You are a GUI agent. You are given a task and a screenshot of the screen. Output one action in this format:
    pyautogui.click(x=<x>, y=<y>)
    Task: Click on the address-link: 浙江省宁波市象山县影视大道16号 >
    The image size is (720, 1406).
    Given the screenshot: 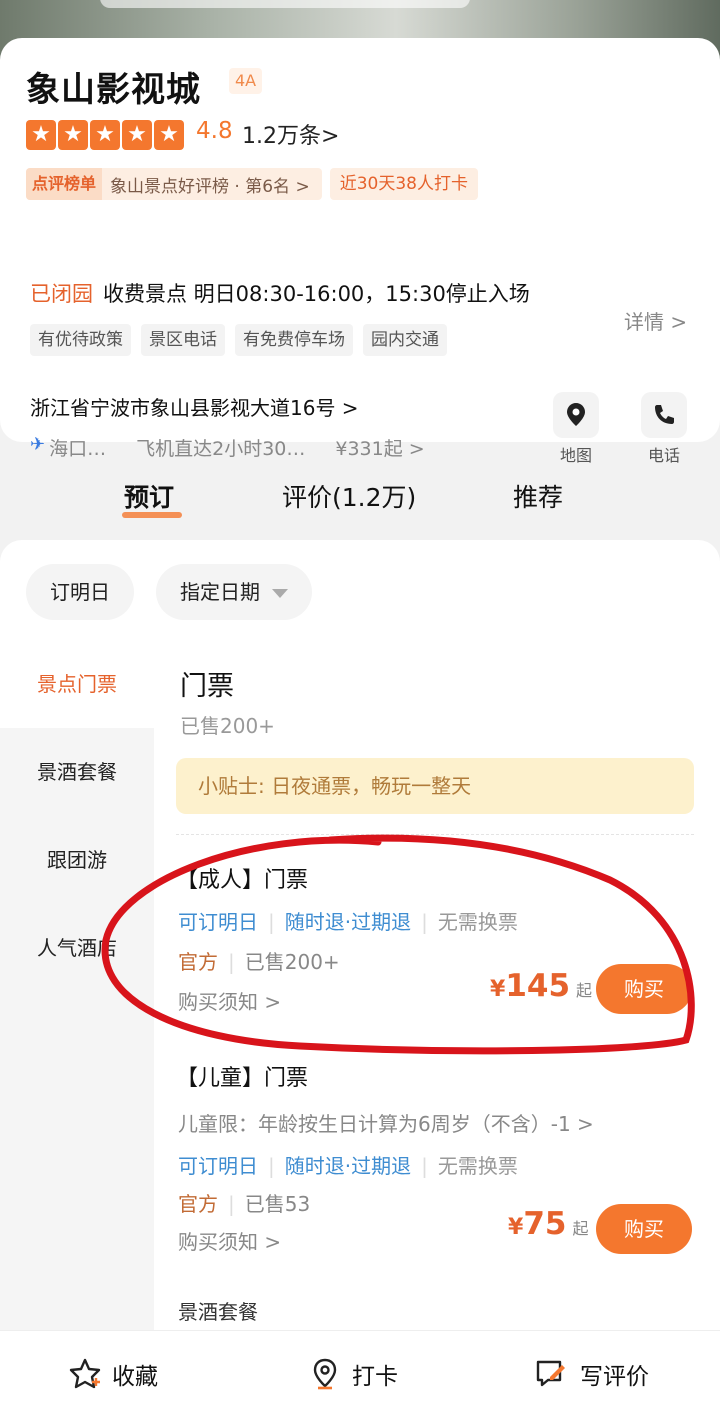 What is the action you would take?
    pyautogui.click(x=194, y=406)
    